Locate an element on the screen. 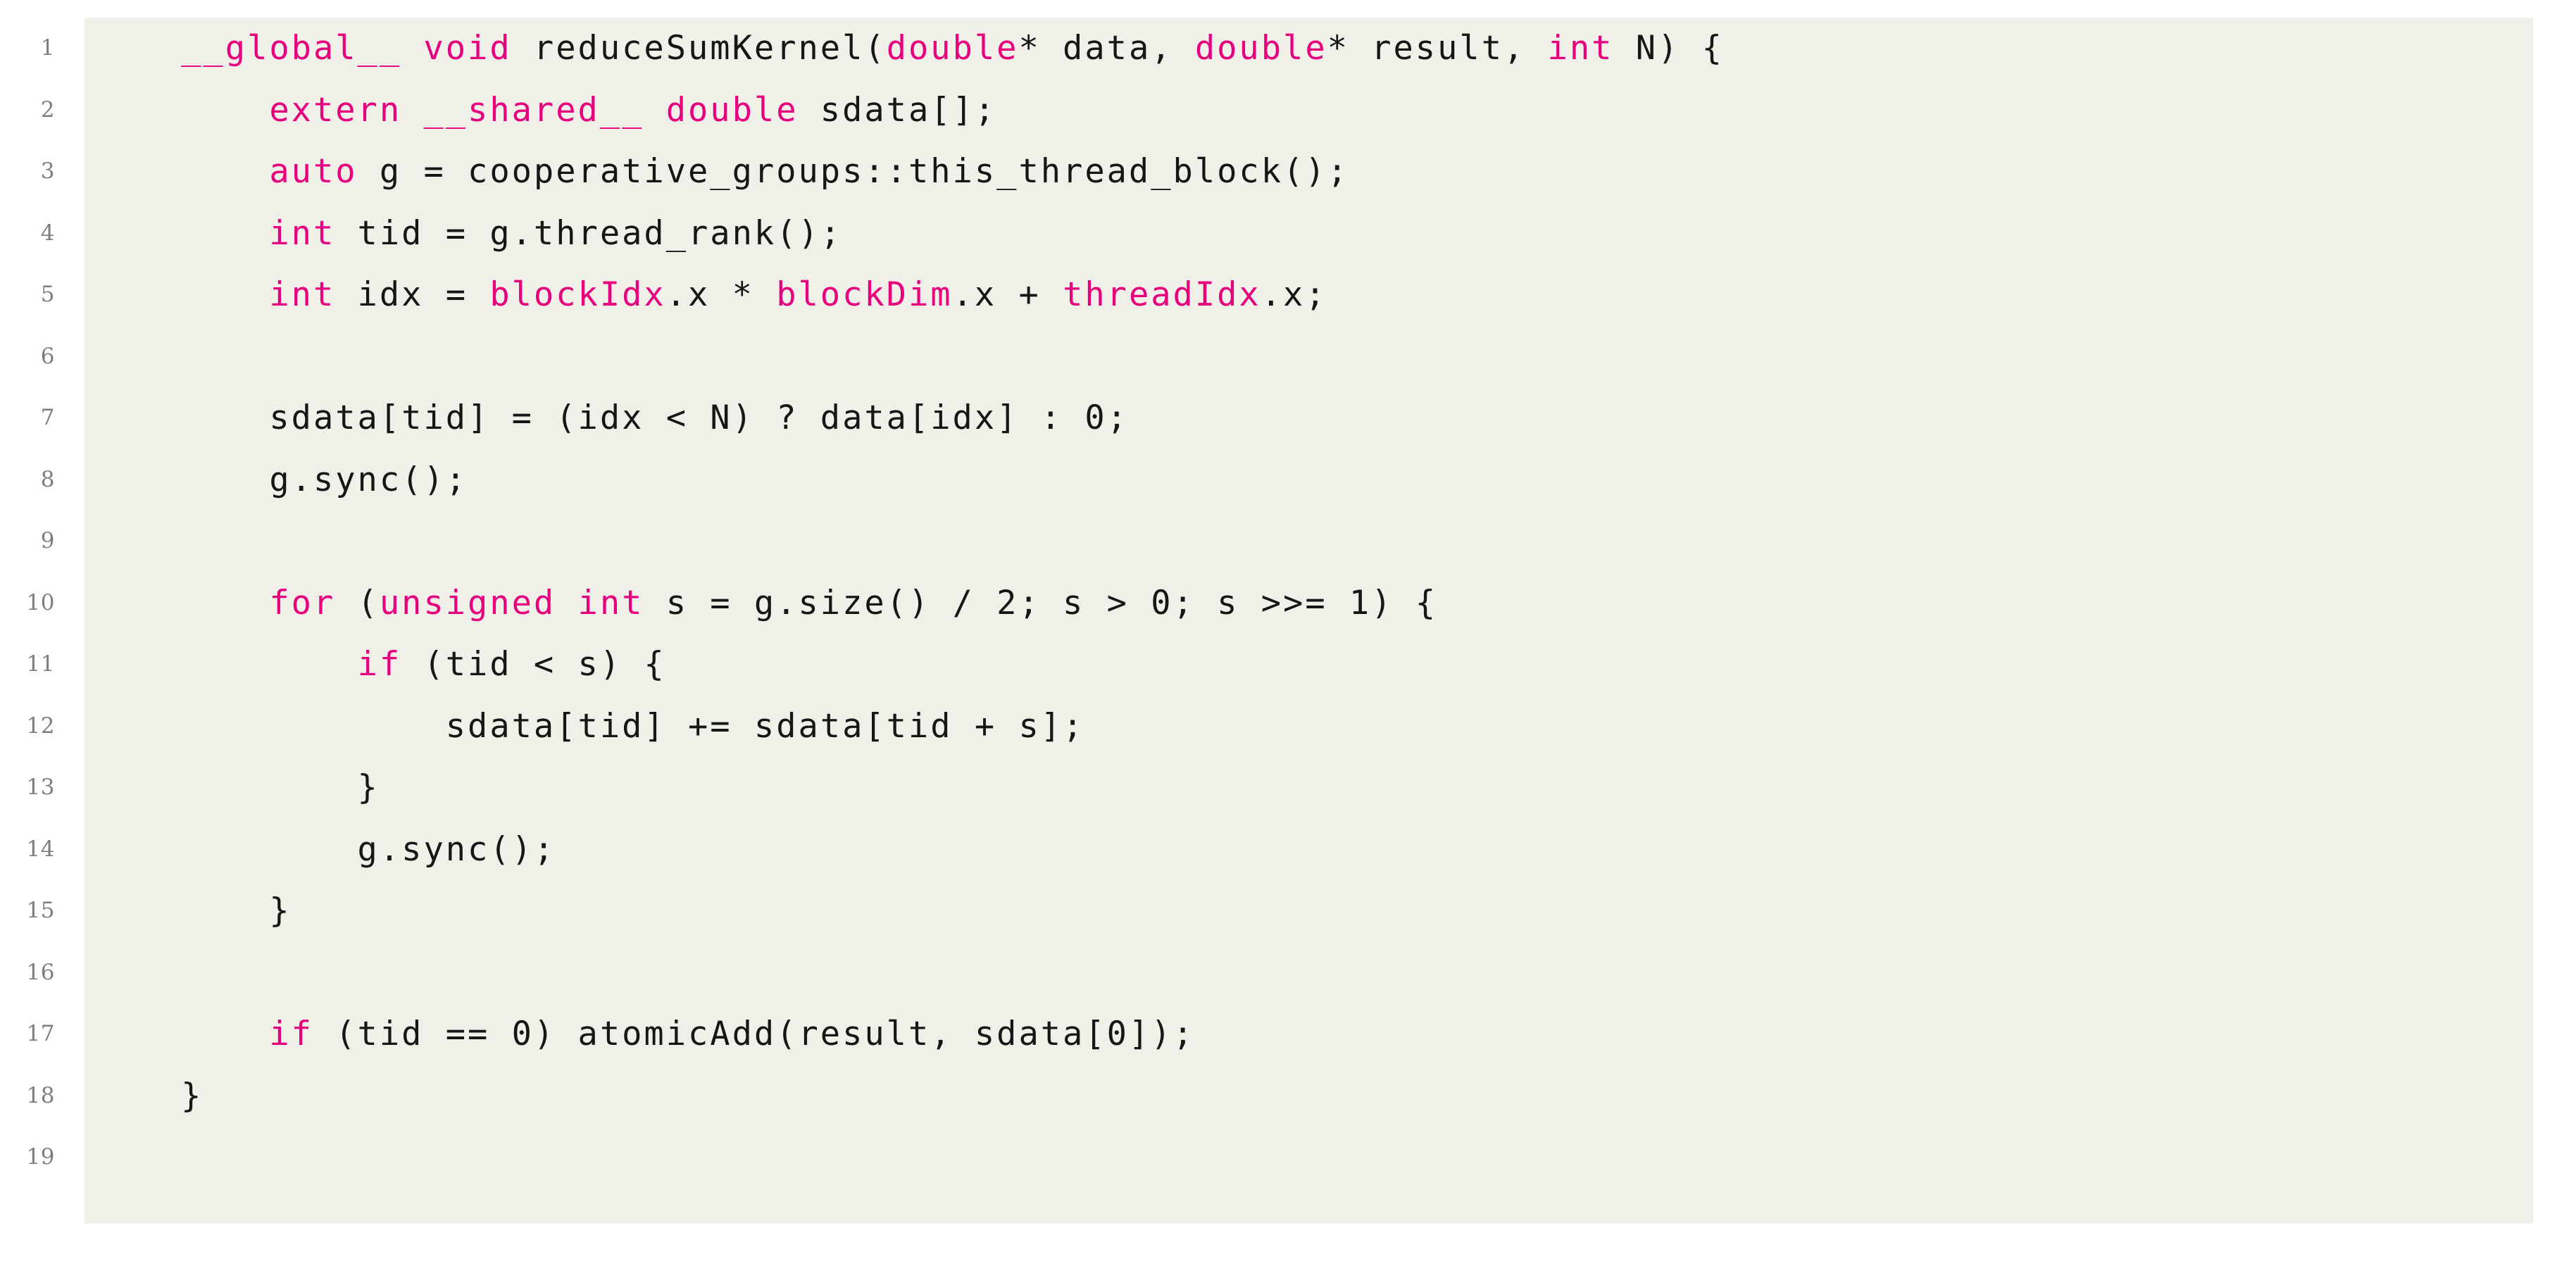 This screenshot has height=1266, width=2576. code-line: 6 is located at coordinates (1288, 357).